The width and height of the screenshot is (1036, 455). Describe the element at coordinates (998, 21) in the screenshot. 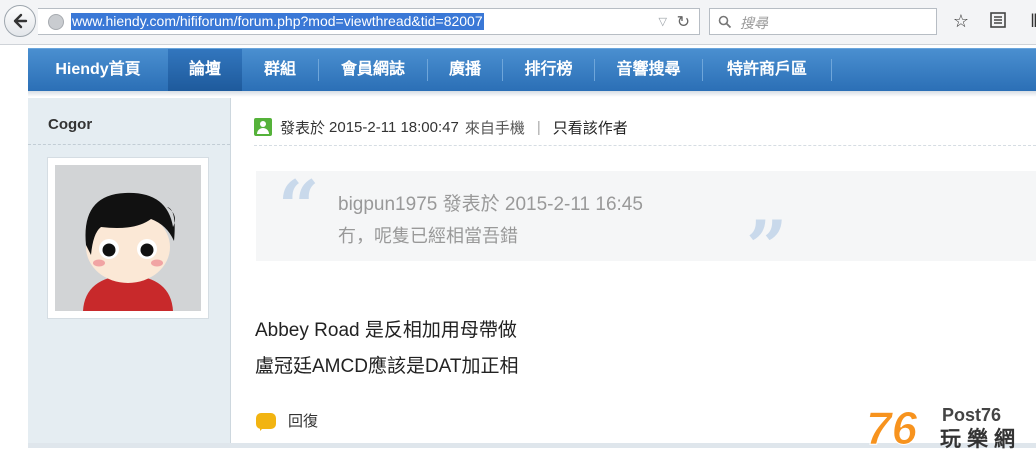

I see `bookmarks-list-icon` at that location.